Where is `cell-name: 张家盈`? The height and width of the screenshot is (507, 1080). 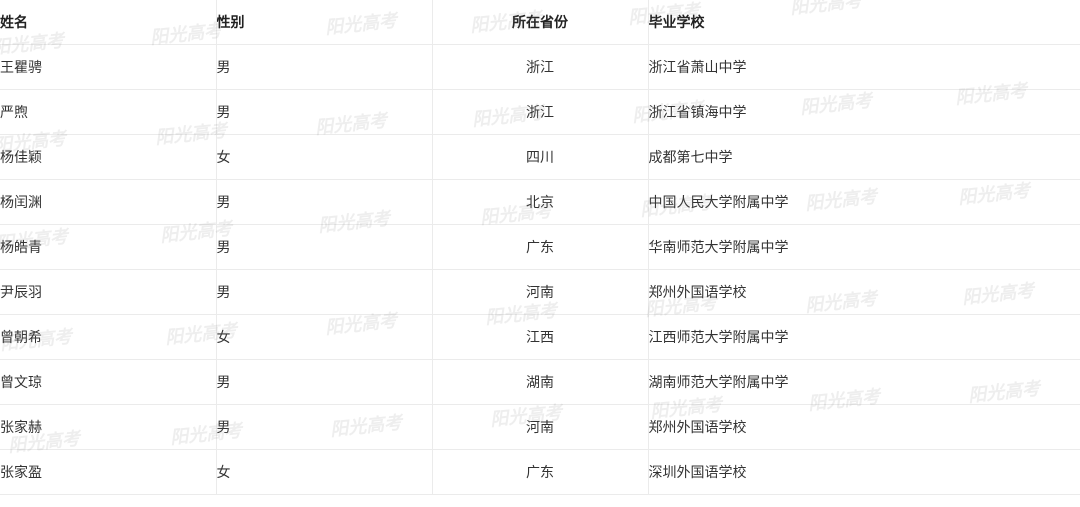 cell-name: 张家盈 is located at coordinates (108, 472).